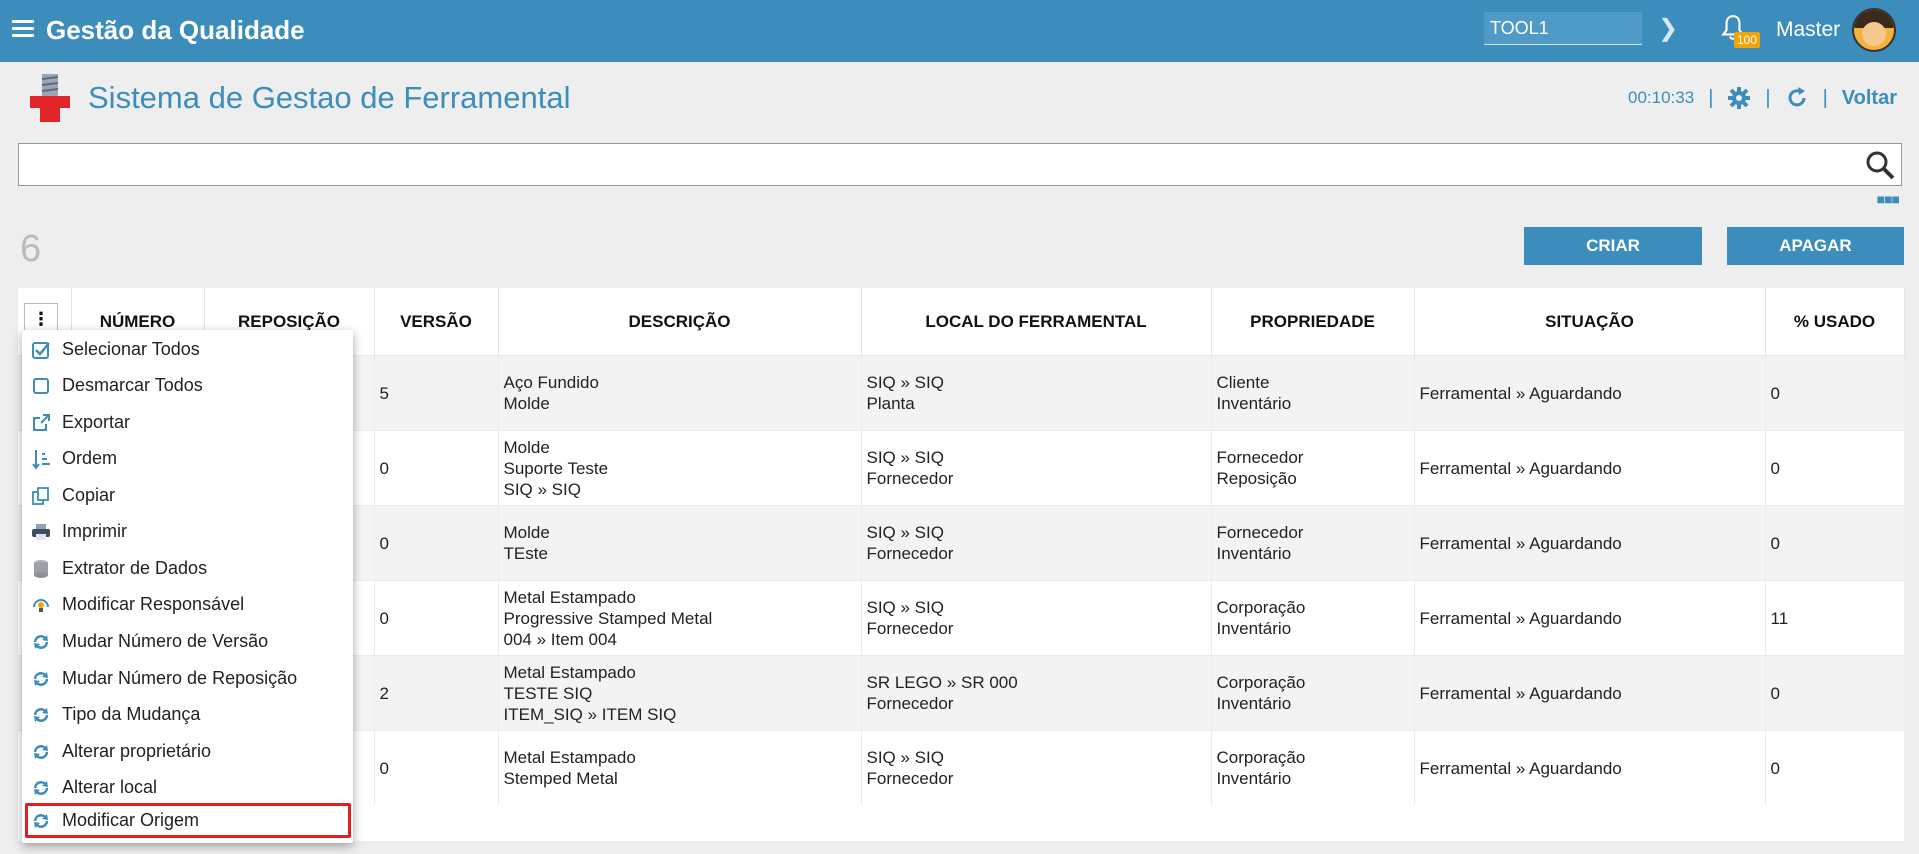 Image resolution: width=1919 pixels, height=854 pixels. I want to click on column-header-versao: VERSÃO, so click(436, 322).